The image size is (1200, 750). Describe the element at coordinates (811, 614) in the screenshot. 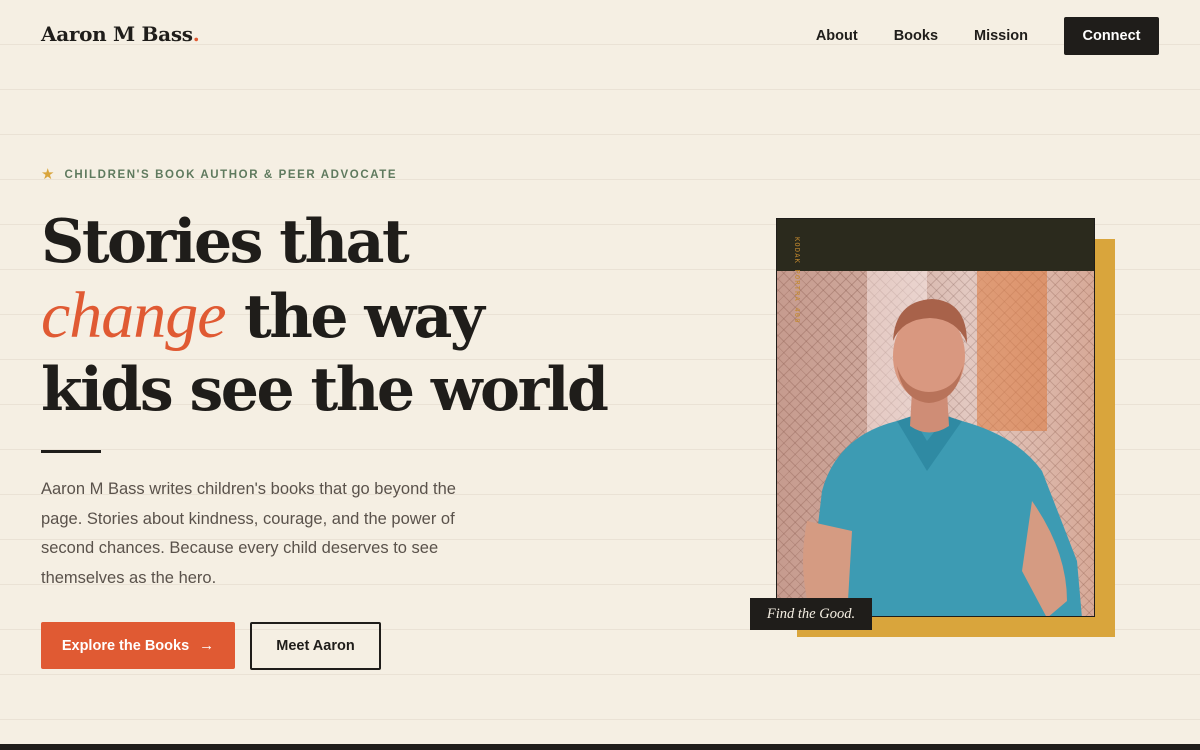

I see `photo-caption: Find the Good.` at that location.